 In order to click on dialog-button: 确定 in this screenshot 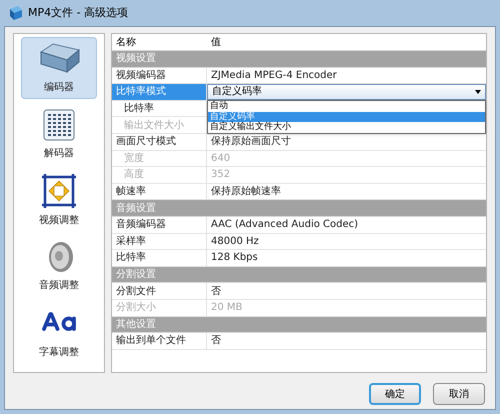, I will do `click(395, 394)`.